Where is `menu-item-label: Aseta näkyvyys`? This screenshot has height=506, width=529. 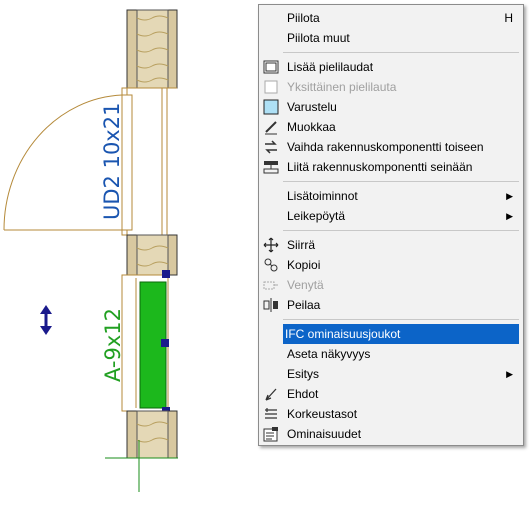
menu-item-label: Aseta näkyvyys is located at coordinates (329, 354).